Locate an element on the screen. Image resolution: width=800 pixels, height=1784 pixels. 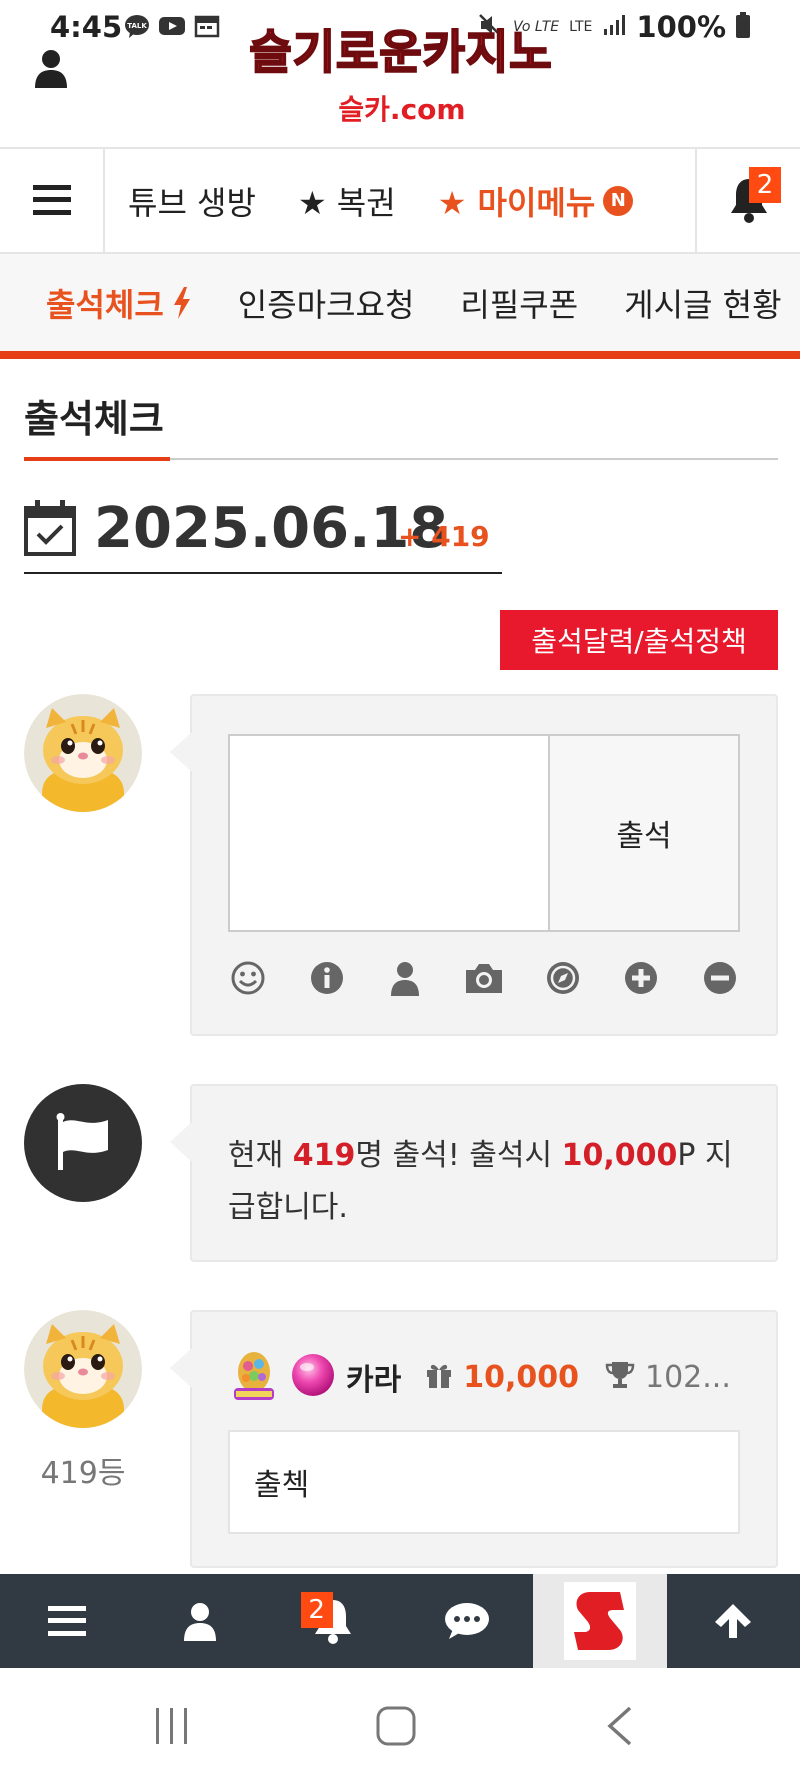
main-nav: 튜브 생방 ★ 복권 ★ 마이메뉴 N 2 is located at coordinates (400, 200).